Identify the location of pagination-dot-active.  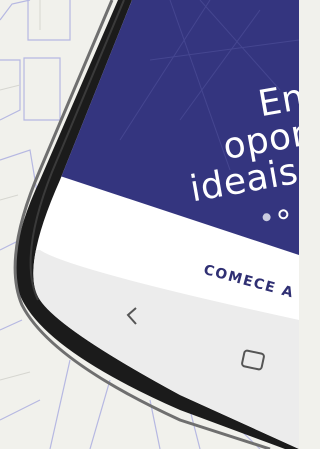
(283, 214).